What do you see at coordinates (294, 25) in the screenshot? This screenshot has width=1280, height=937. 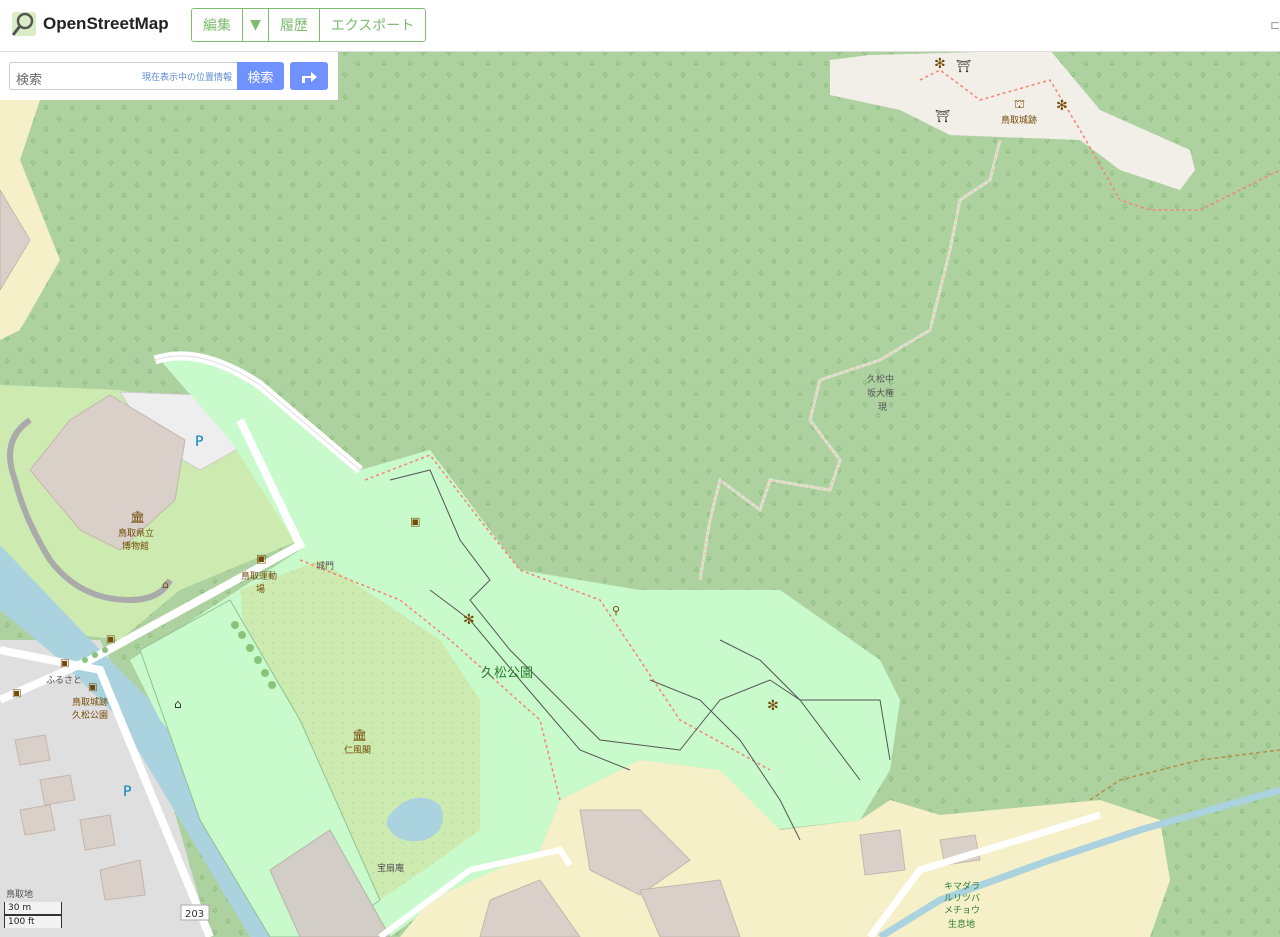 I see `history-button: 履歴` at bounding box center [294, 25].